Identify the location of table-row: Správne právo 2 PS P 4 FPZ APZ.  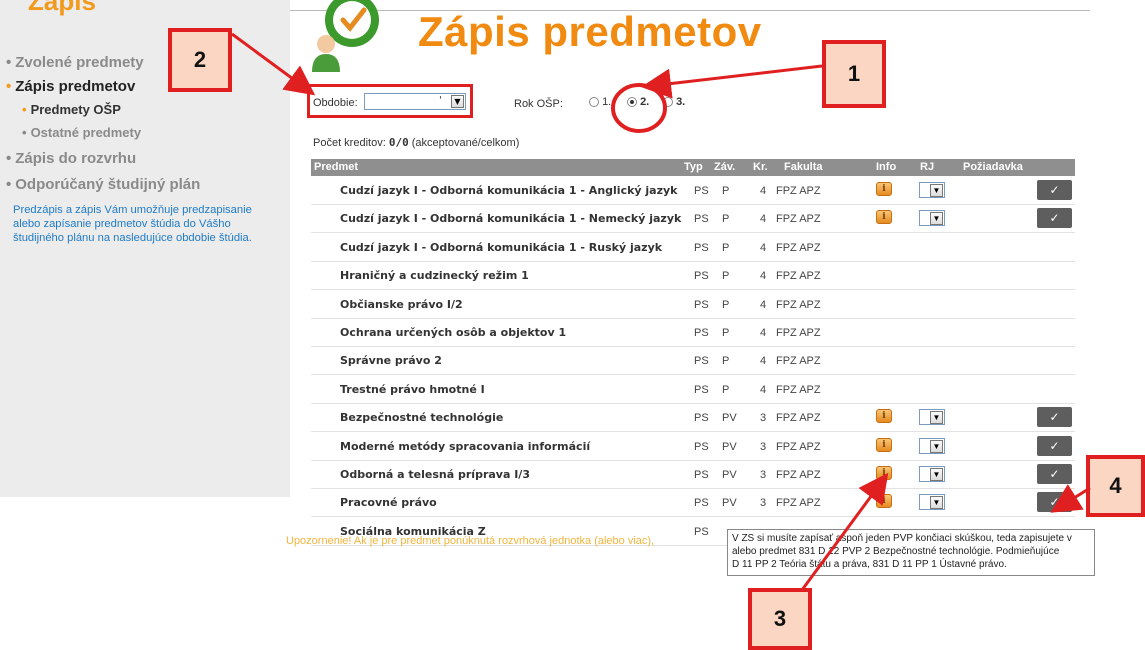
(693, 361).